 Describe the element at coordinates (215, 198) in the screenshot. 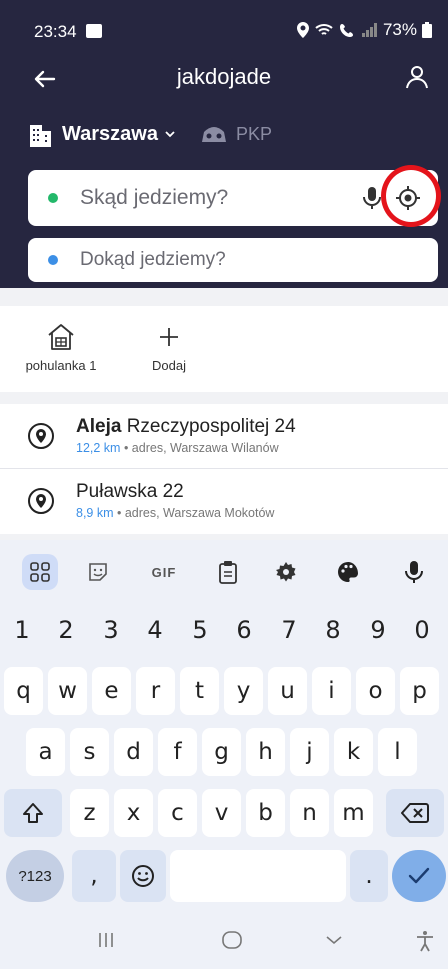

I see `from-input` at that location.